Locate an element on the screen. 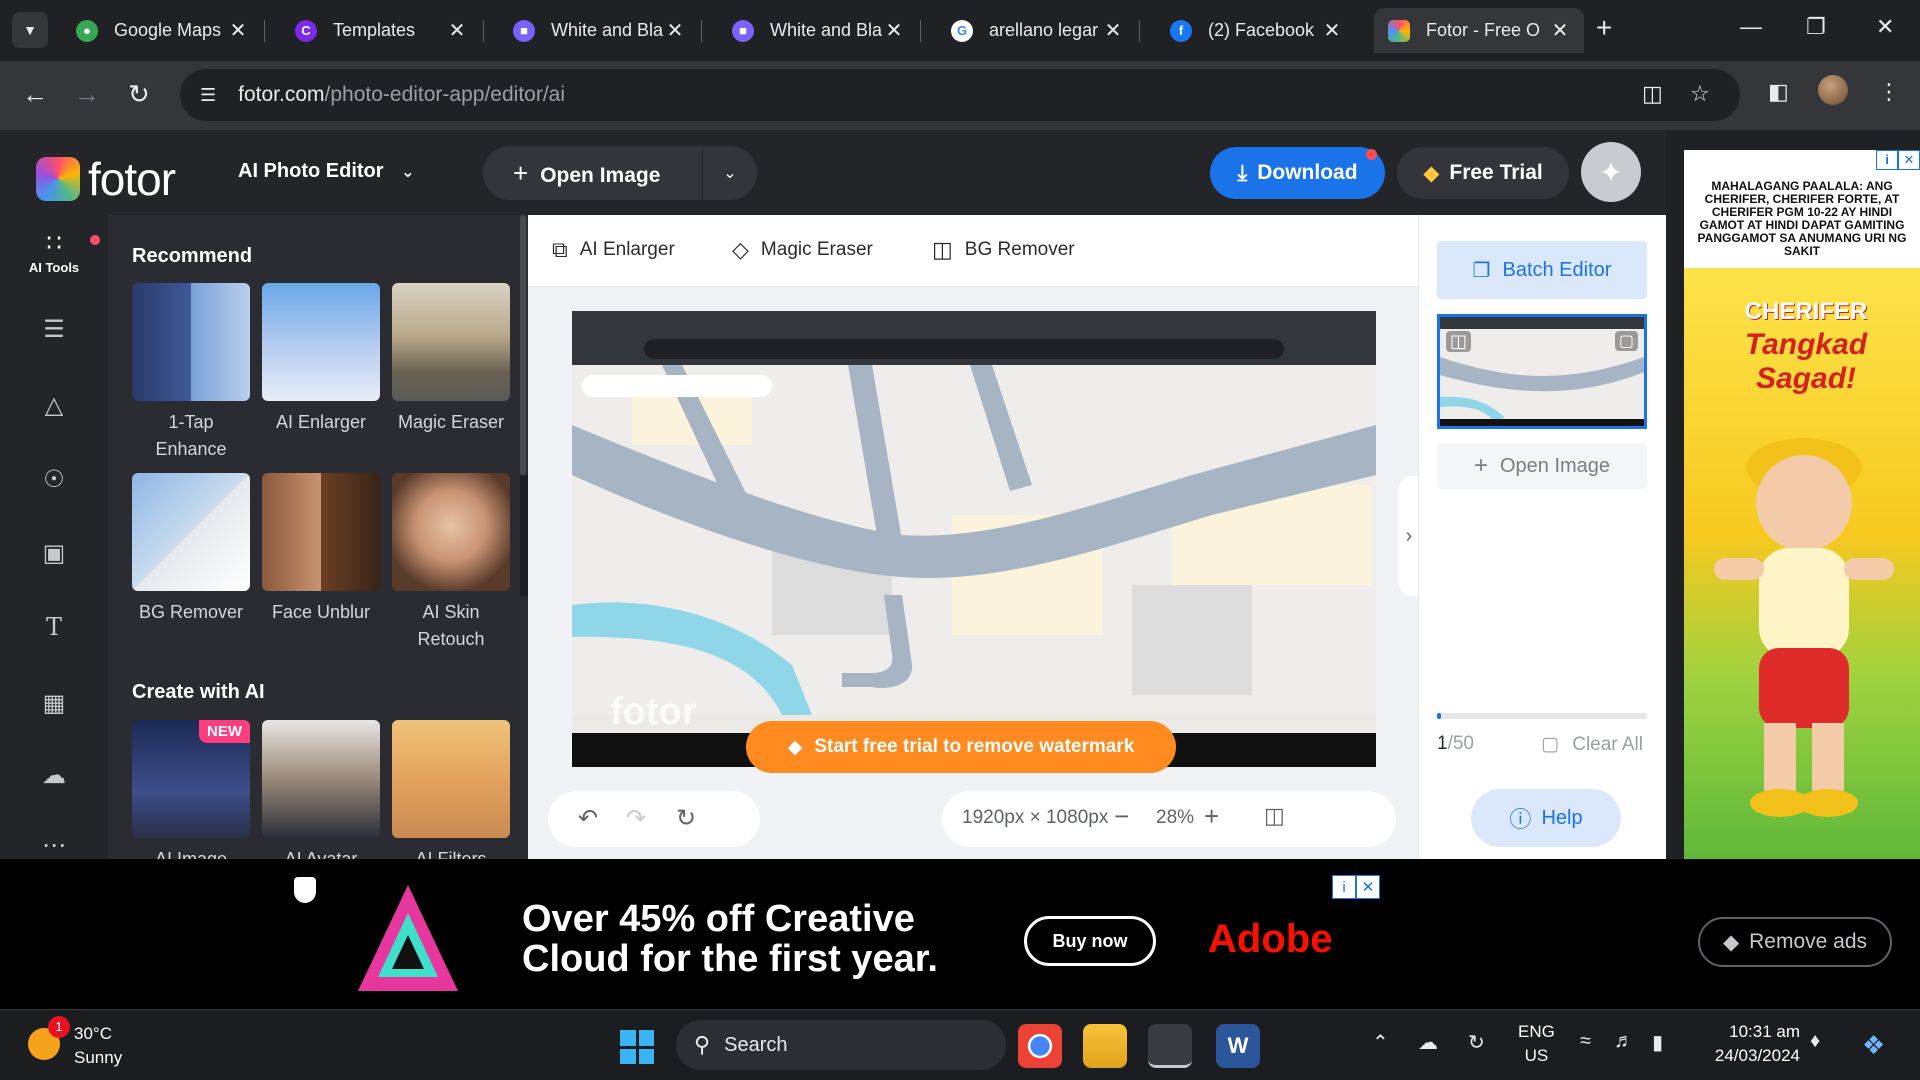 Image resolution: width=1920 pixels, height=1080 pixels. window-close-icon: ✕ is located at coordinates (1885, 27).